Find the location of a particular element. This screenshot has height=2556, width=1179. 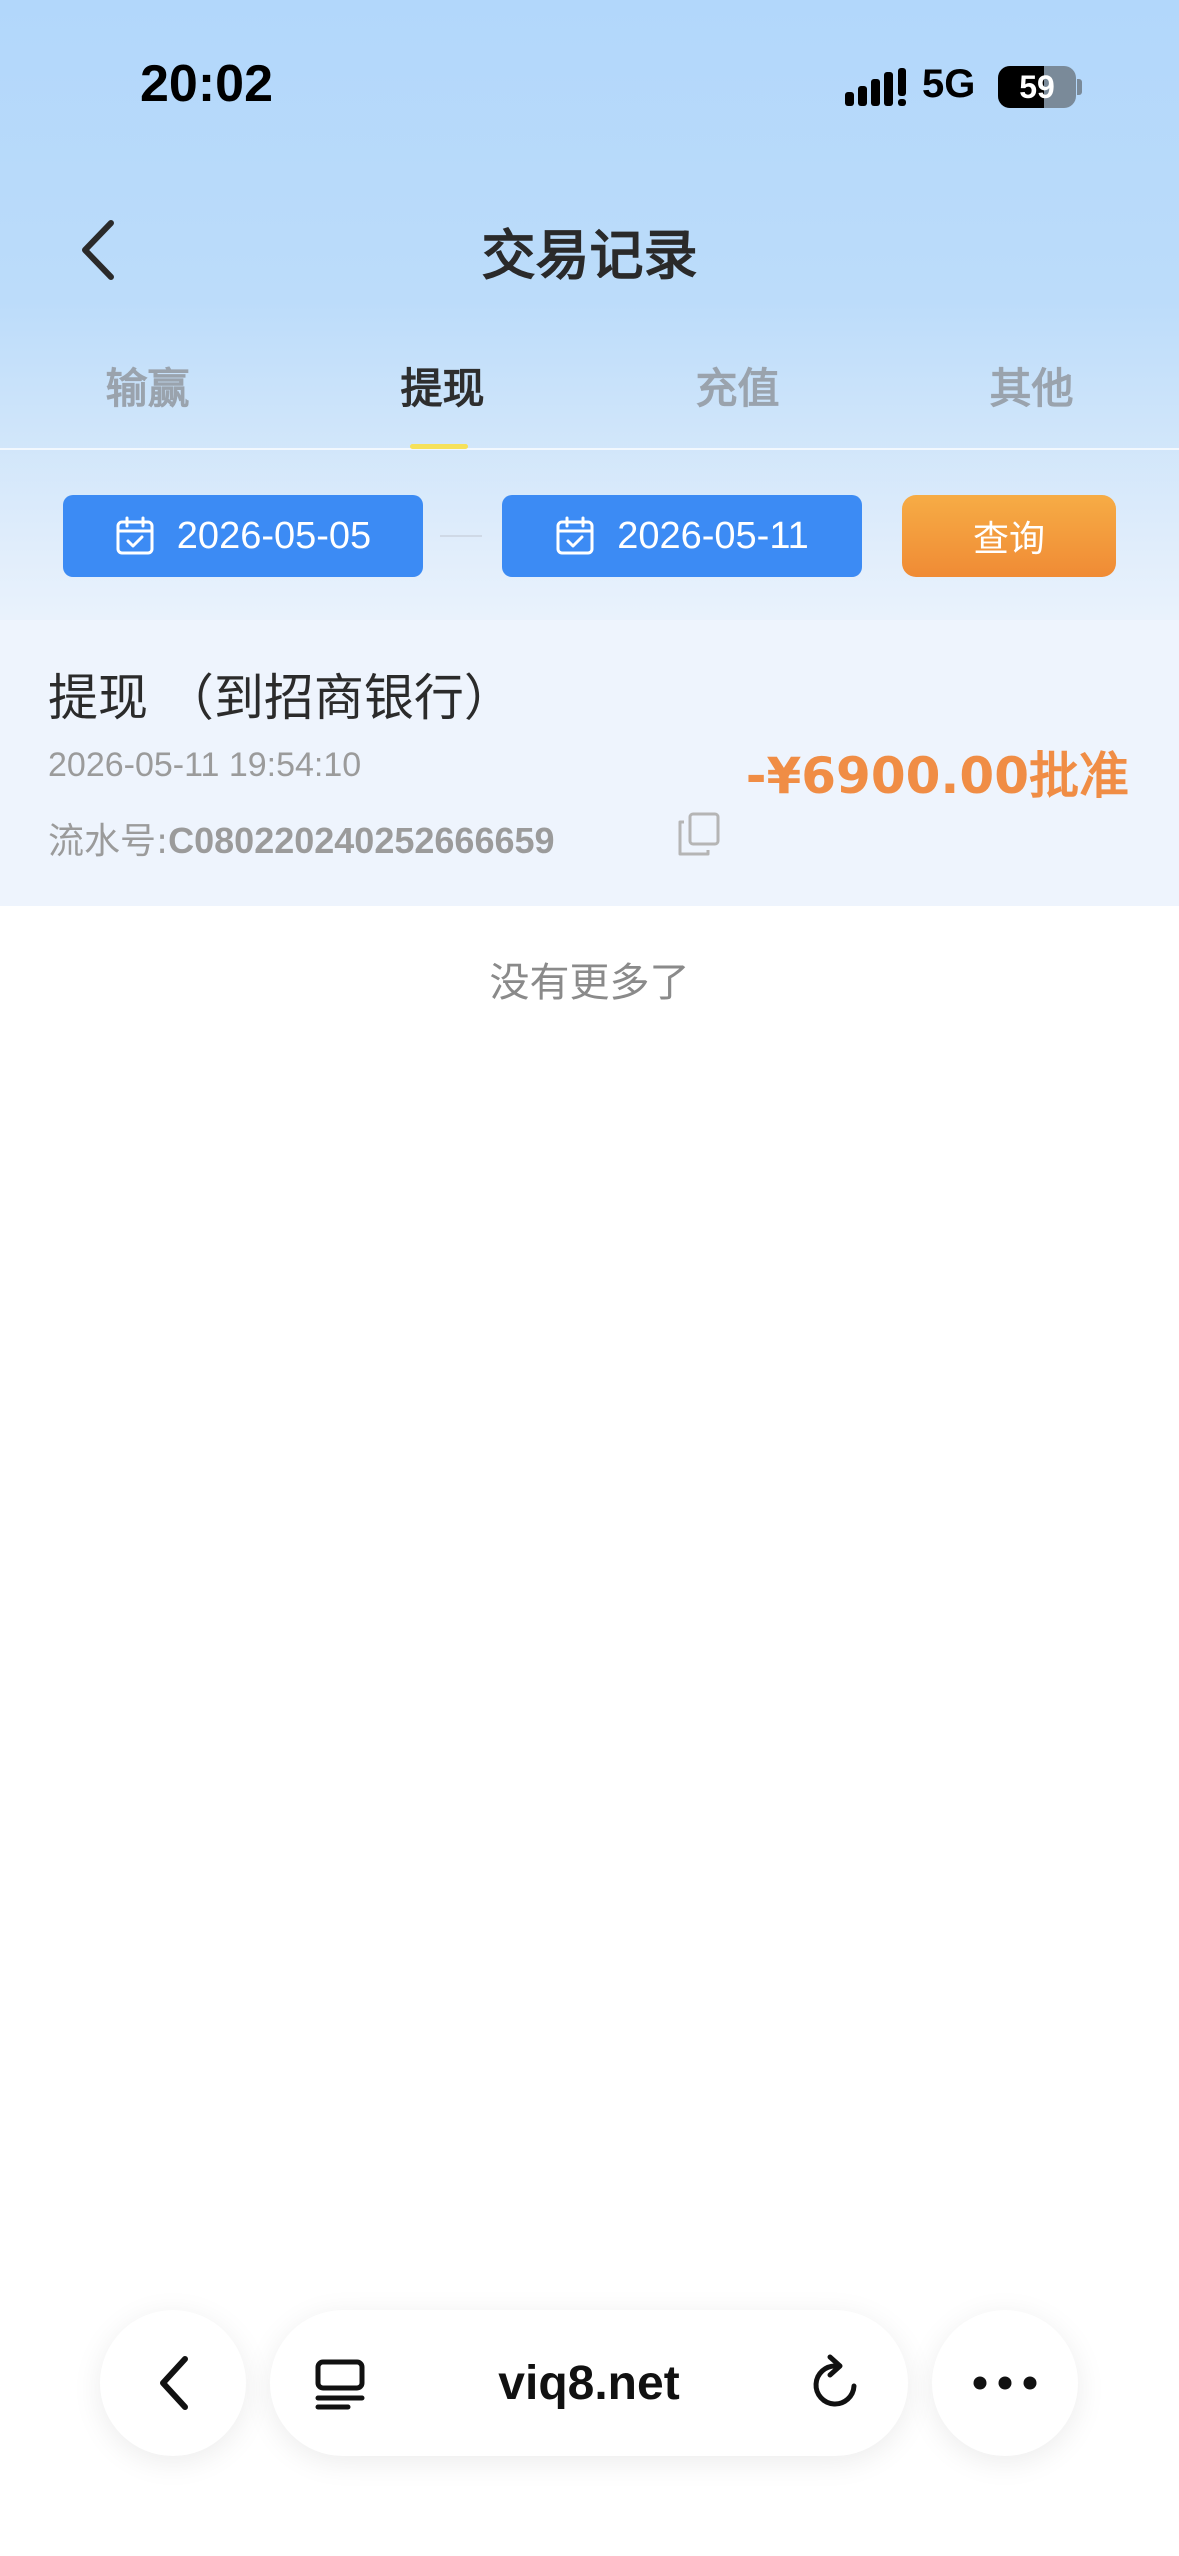

more-dots-icon is located at coordinates (1005, 2383).